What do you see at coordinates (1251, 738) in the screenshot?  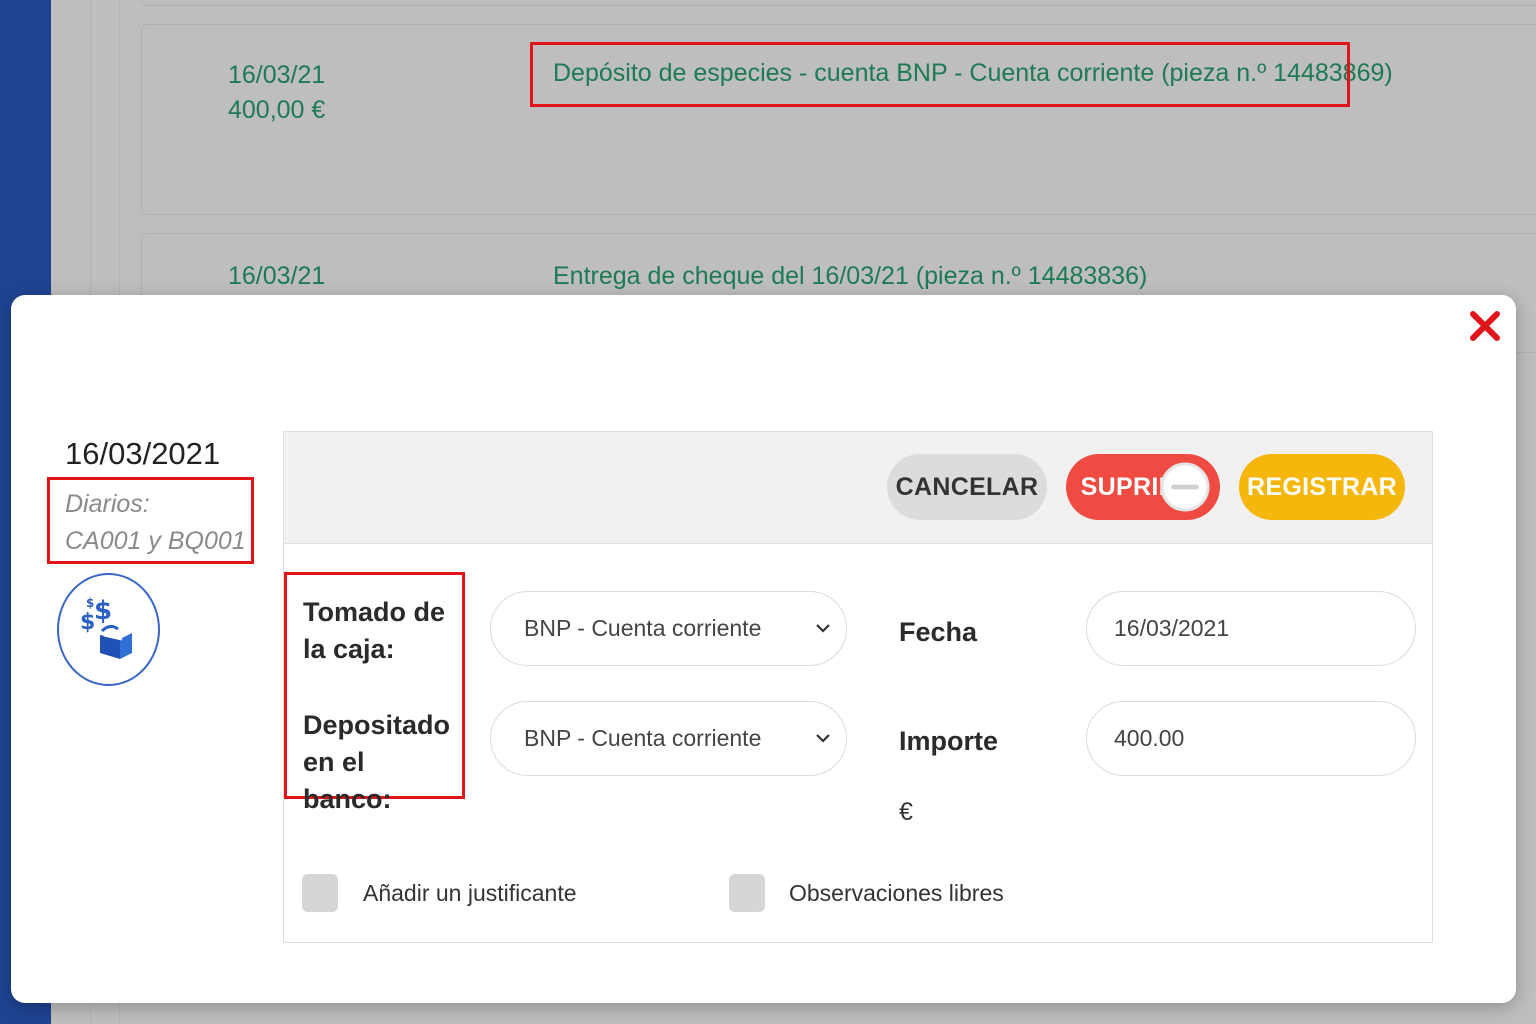 I see `amount-field: 400.00` at bounding box center [1251, 738].